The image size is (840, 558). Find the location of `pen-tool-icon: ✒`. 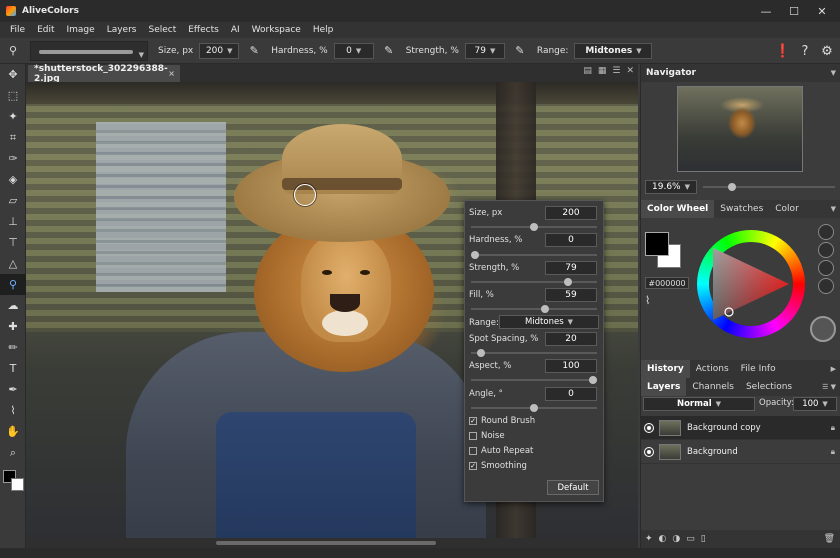

pen-tool-icon: ✒ is located at coordinates (13, 389).